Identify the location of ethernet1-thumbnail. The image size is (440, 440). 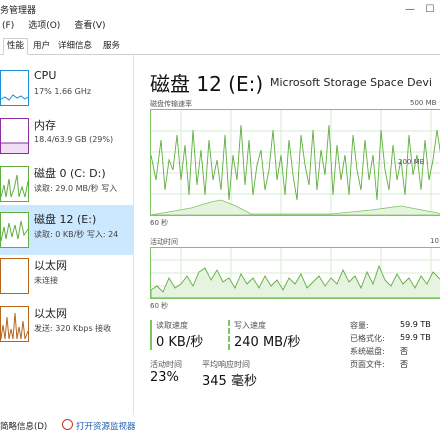
(14, 276).